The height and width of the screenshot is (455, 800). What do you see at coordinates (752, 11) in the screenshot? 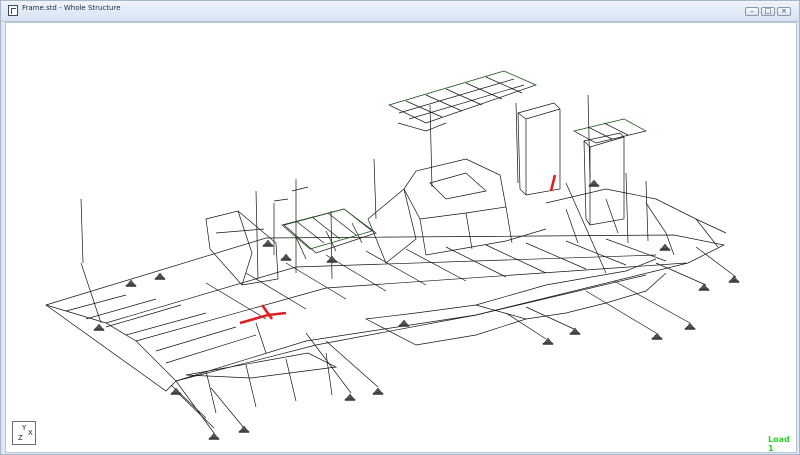
I see `minimize-button: –` at bounding box center [752, 11].